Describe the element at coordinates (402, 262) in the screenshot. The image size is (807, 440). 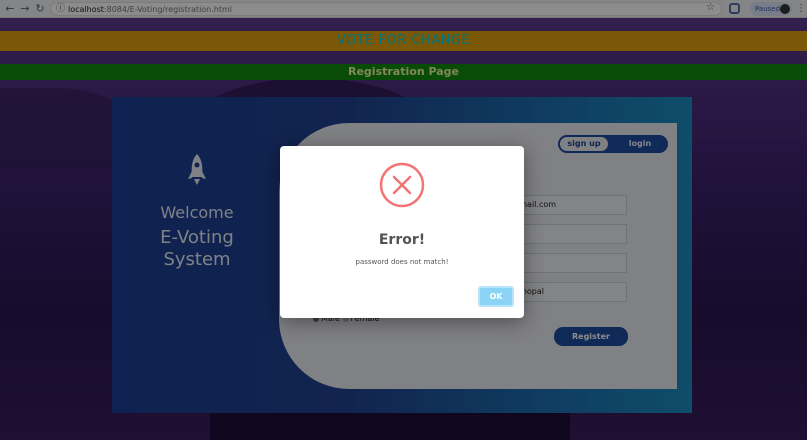
I see `dialog-message: password does not match!` at that location.